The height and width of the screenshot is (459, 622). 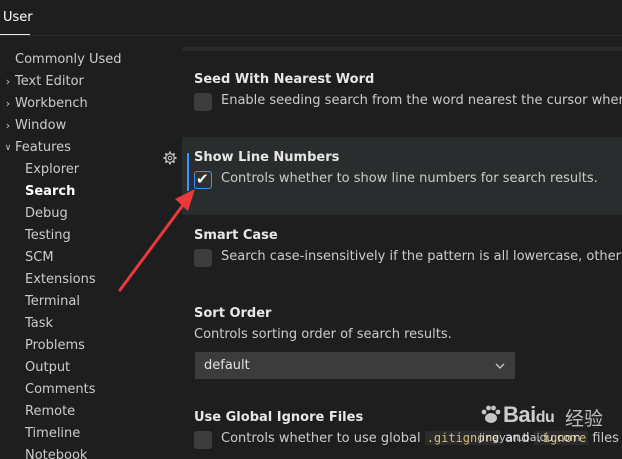 What do you see at coordinates (311, 18) in the screenshot?
I see `settings-scope-tabbar: User` at bounding box center [311, 18].